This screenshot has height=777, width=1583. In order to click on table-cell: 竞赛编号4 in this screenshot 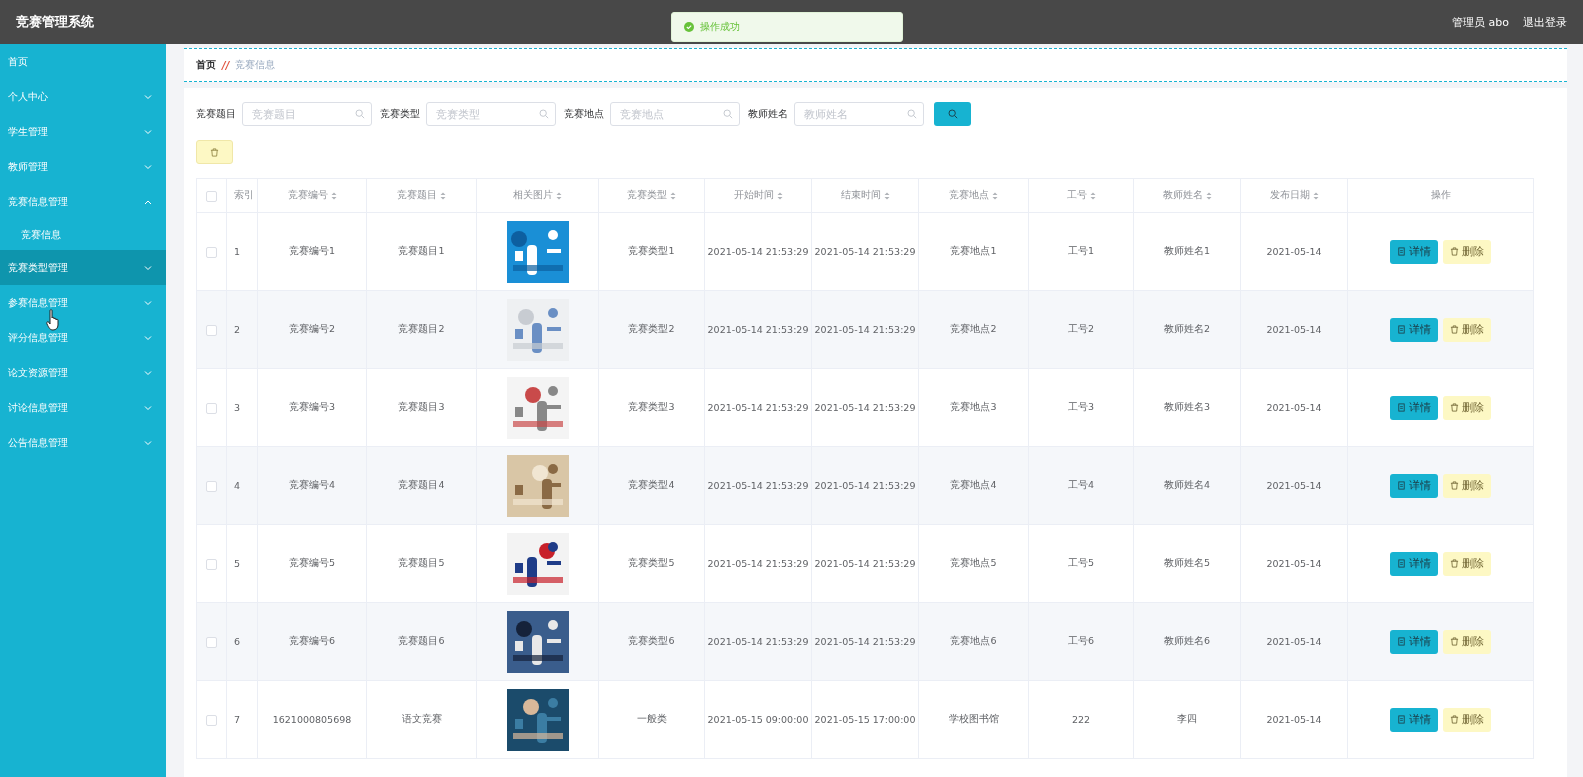, I will do `click(312, 485)`.